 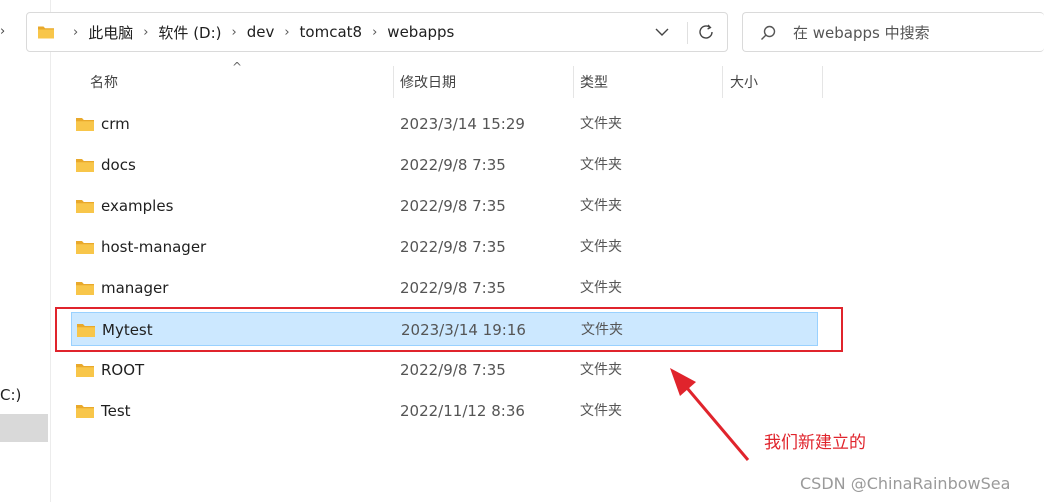 I want to click on watermark: CSDN @ChinaRainbowSea, so click(x=905, y=483).